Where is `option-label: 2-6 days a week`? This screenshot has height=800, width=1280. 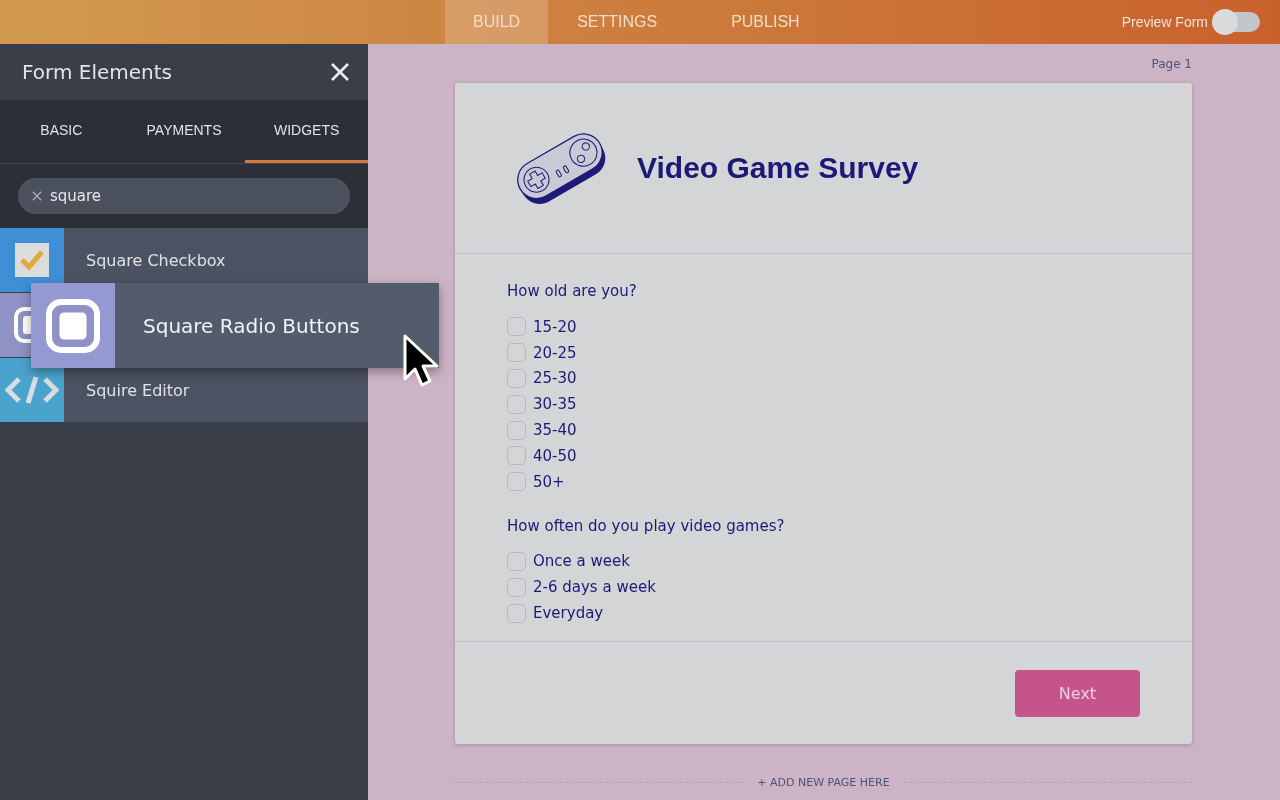
option-label: 2-6 days a week is located at coordinates (594, 587).